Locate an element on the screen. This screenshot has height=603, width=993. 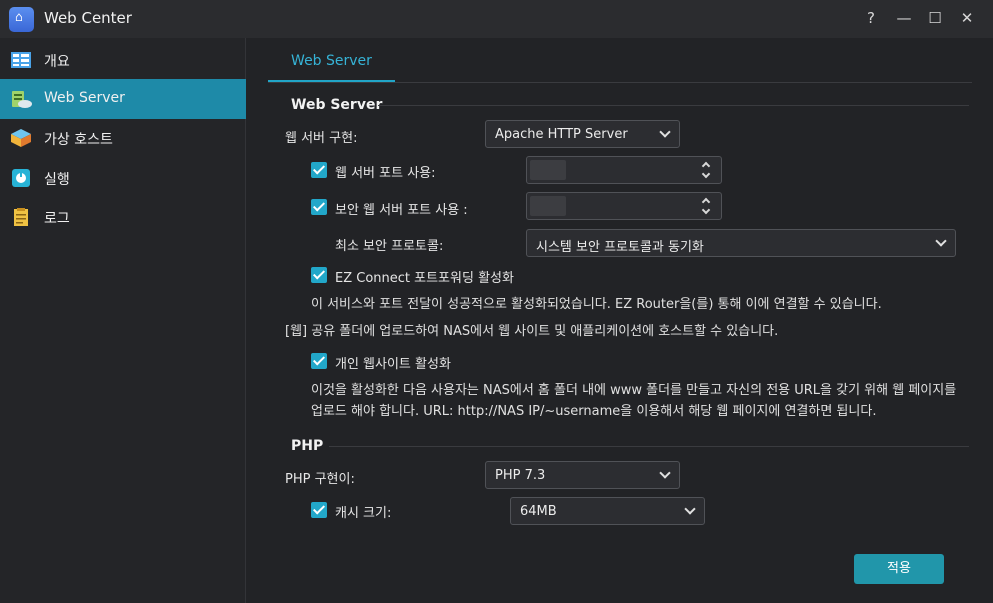
overview-icon is located at coordinates (21, 60).